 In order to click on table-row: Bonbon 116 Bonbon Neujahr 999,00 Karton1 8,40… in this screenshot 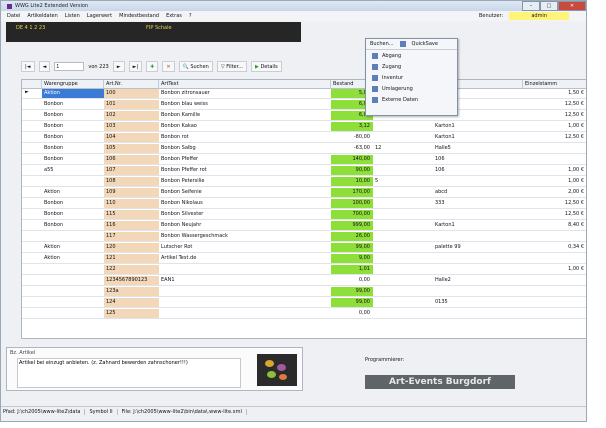, I will do `click(304, 226)`.